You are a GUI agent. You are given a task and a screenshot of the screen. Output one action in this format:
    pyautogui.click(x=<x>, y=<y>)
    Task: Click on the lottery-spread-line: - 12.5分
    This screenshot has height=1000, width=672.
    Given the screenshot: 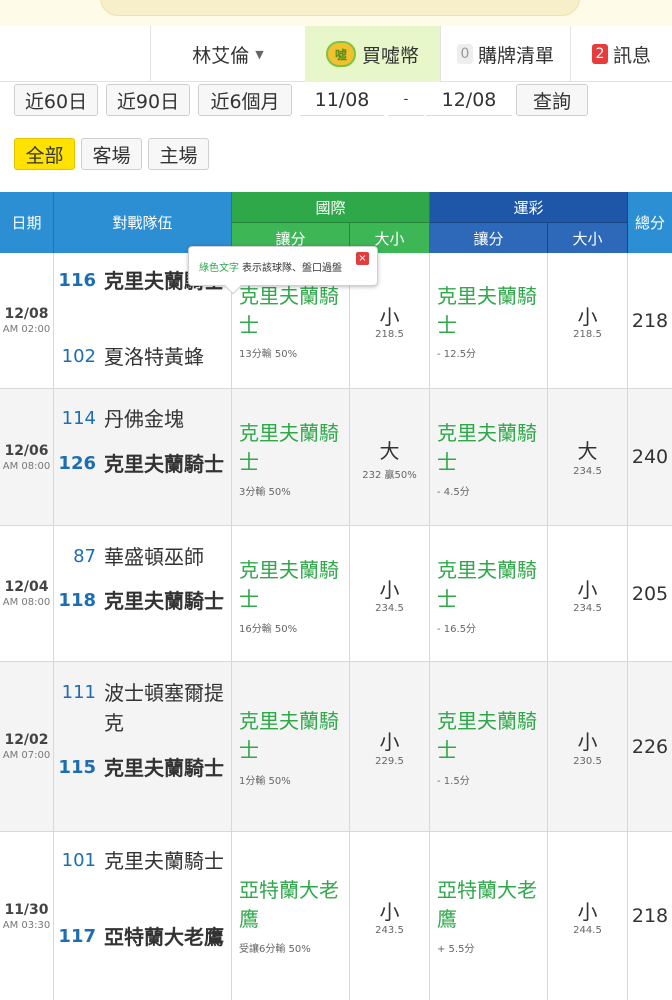 What is the action you would take?
    pyautogui.click(x=457, y=354)
    